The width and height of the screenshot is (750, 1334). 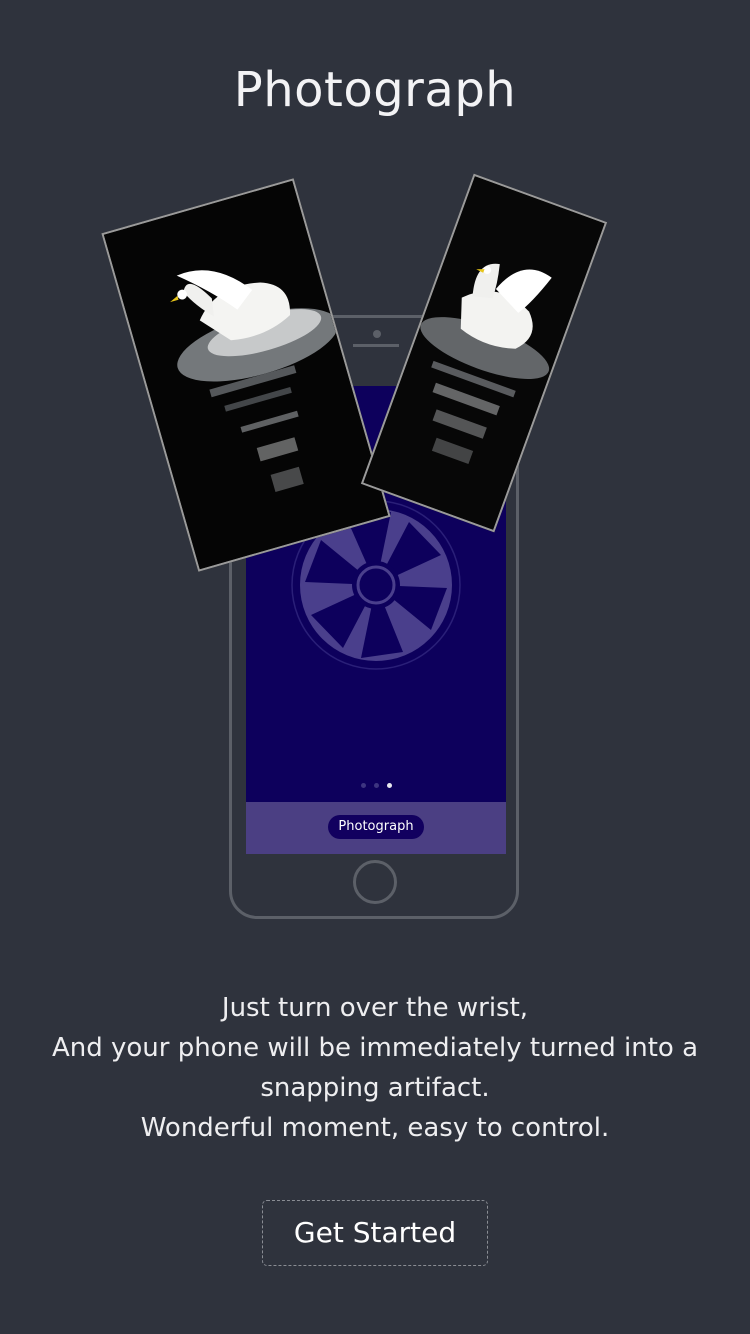 What do you see at coordinates (375, 1233) in the screenshot?
I see `get-started-button: Get Started` at bounding box center [375, 1233].